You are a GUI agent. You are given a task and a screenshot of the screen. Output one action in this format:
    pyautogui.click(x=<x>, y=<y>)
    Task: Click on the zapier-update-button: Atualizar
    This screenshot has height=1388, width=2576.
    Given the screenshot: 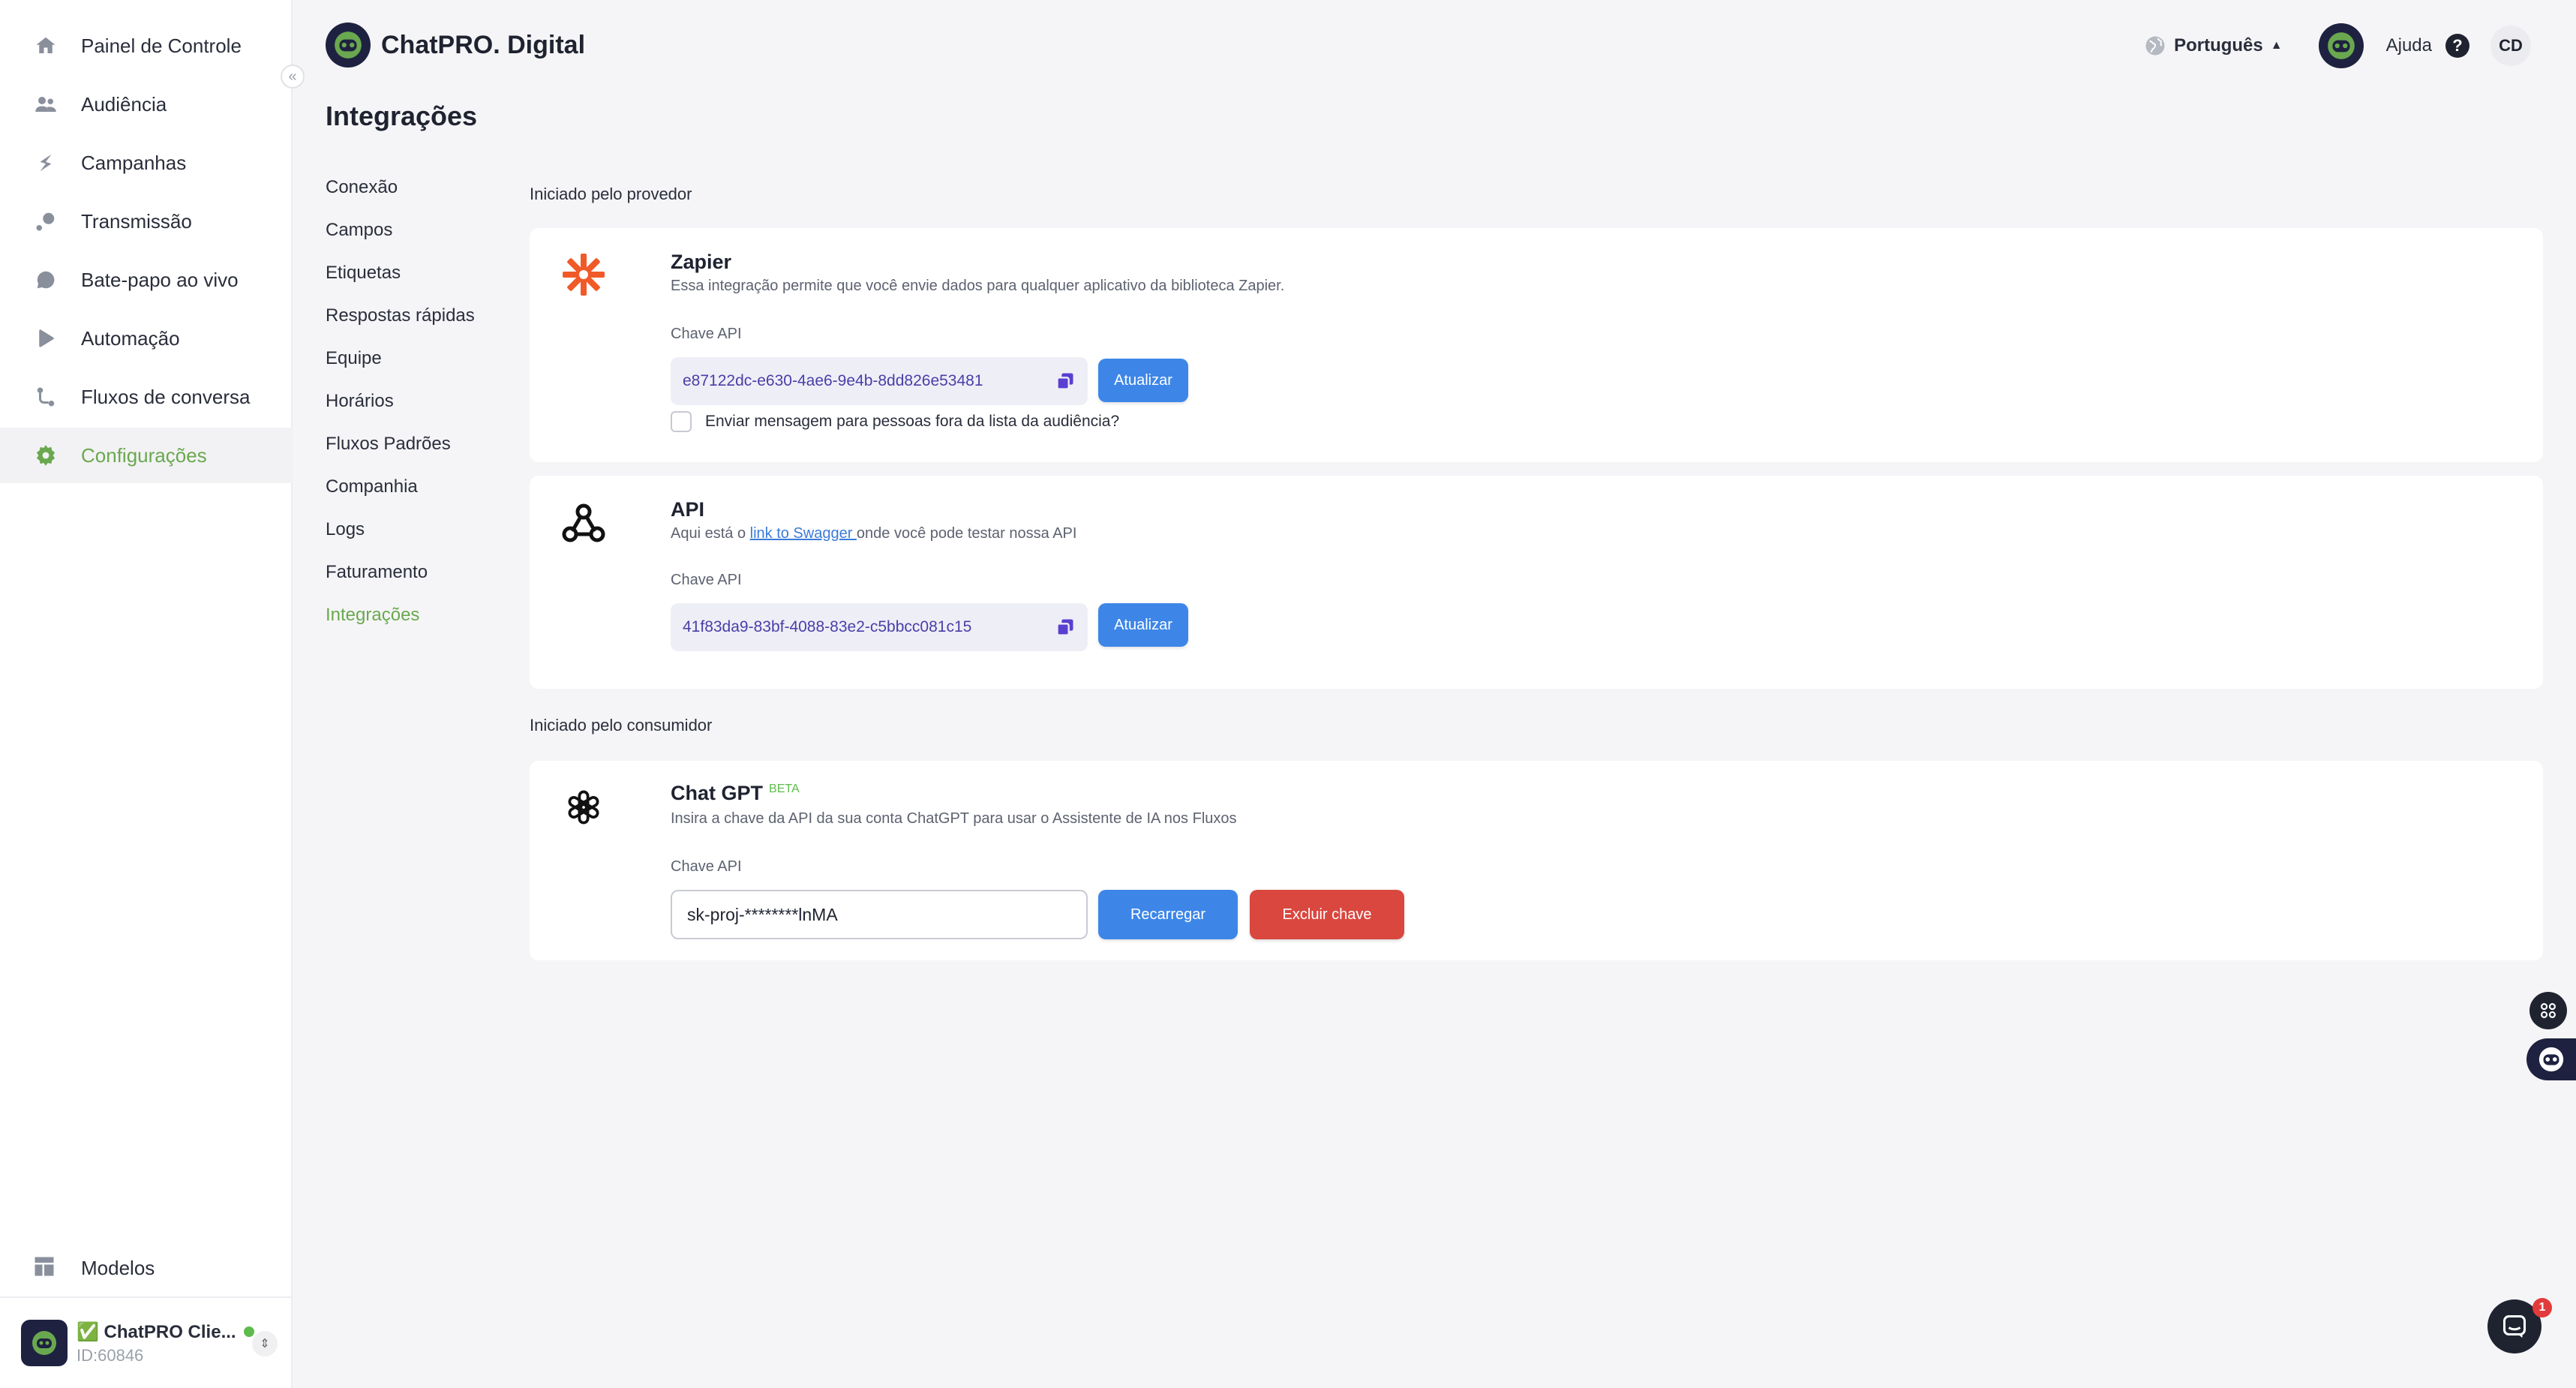 What is the action you would take?
    pyautogui.click(x=1143, y=380)
    